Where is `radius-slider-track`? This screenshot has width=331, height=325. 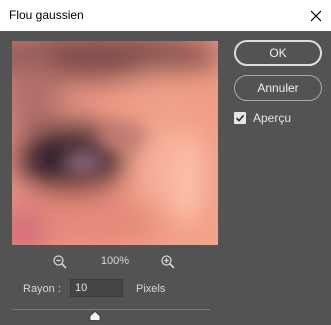
radius-slider-track is located at coordinates (111, 309).